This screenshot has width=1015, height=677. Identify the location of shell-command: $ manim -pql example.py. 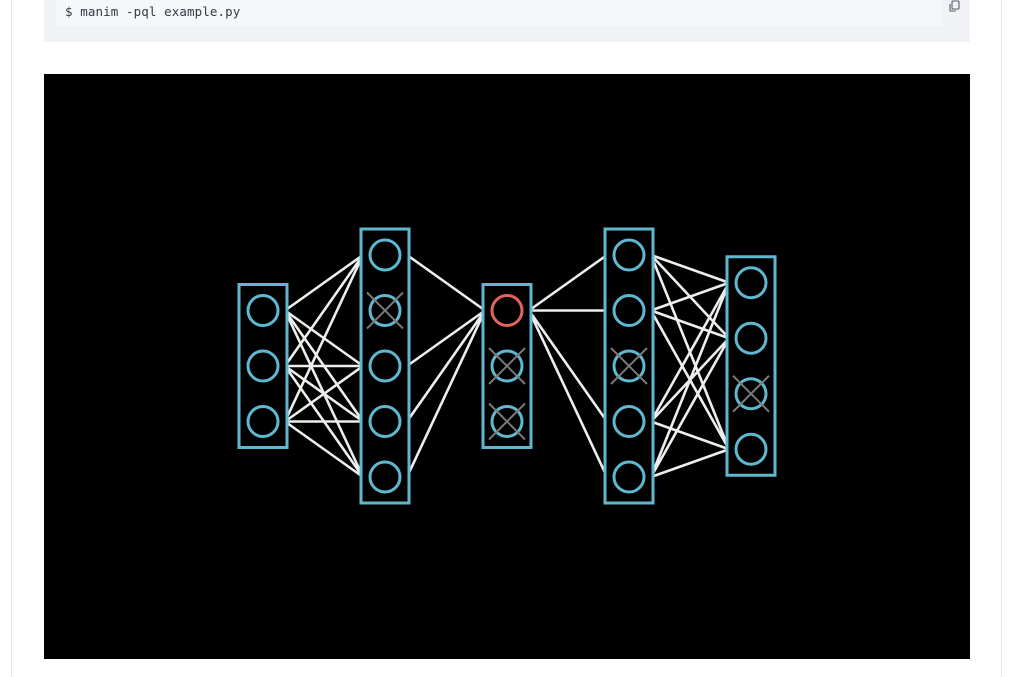
(153, 11).